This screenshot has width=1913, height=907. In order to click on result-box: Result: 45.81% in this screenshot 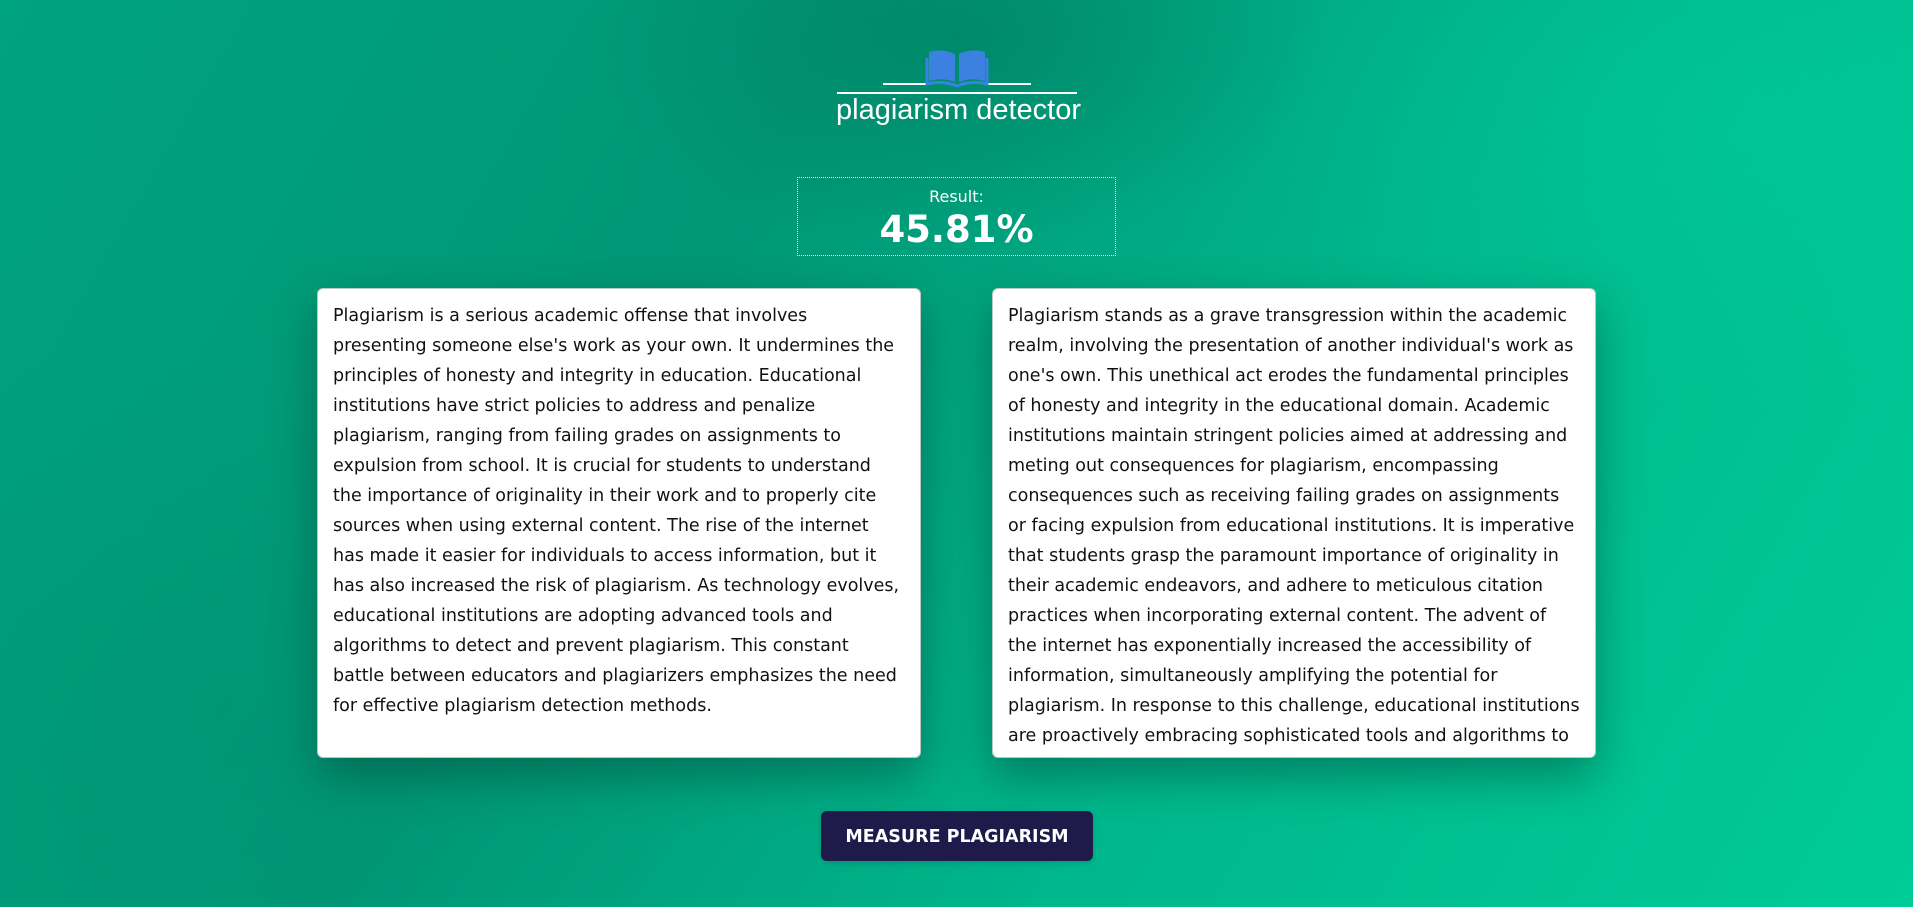, I will do `click(956, 216)`.